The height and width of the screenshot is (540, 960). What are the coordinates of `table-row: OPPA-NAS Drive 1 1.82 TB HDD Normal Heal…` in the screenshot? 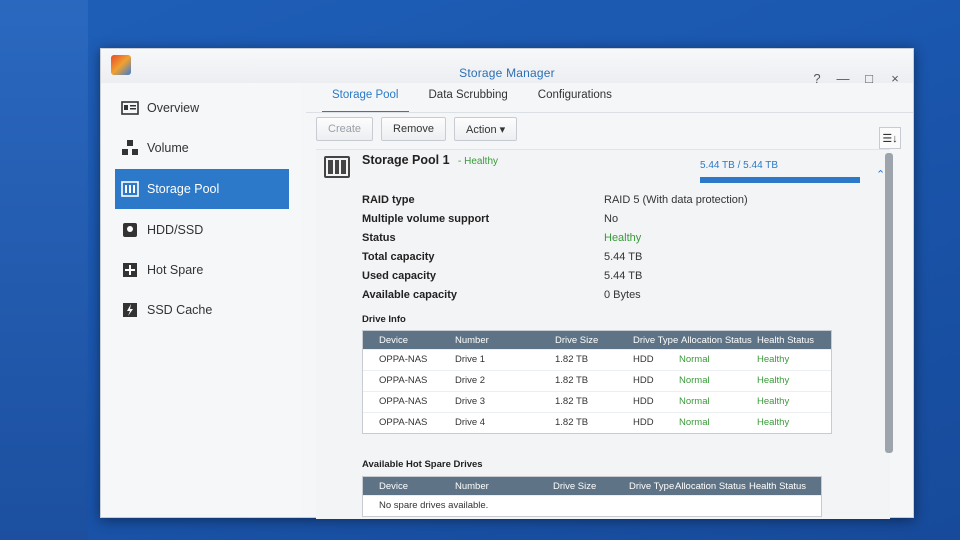 It's located at (597, 359).